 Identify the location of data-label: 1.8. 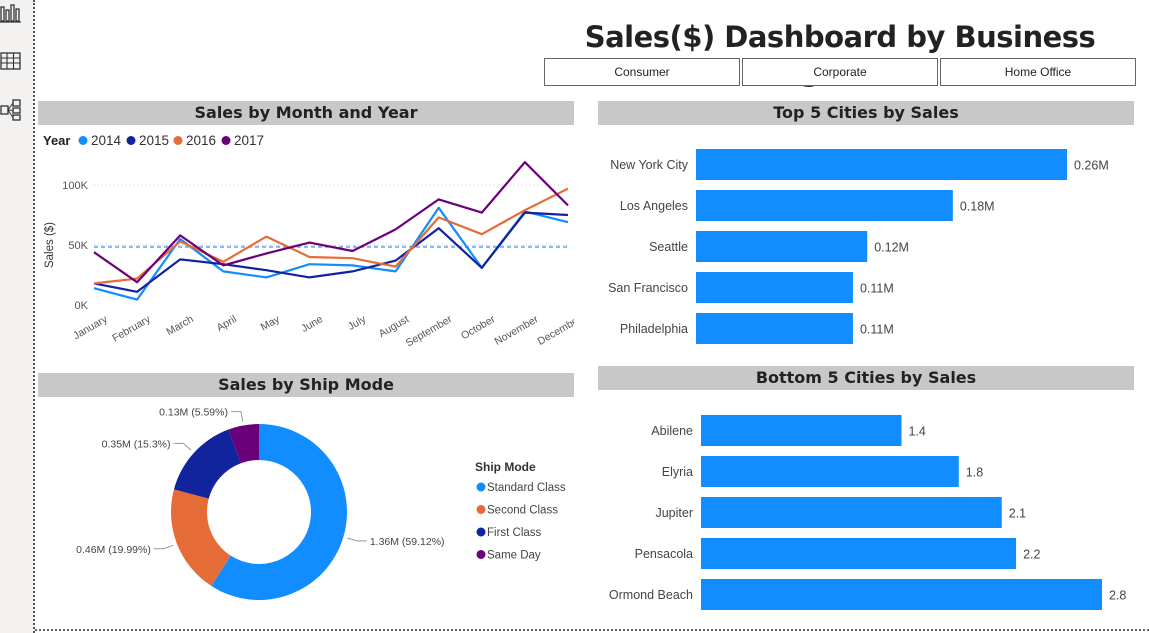
(974, 473).